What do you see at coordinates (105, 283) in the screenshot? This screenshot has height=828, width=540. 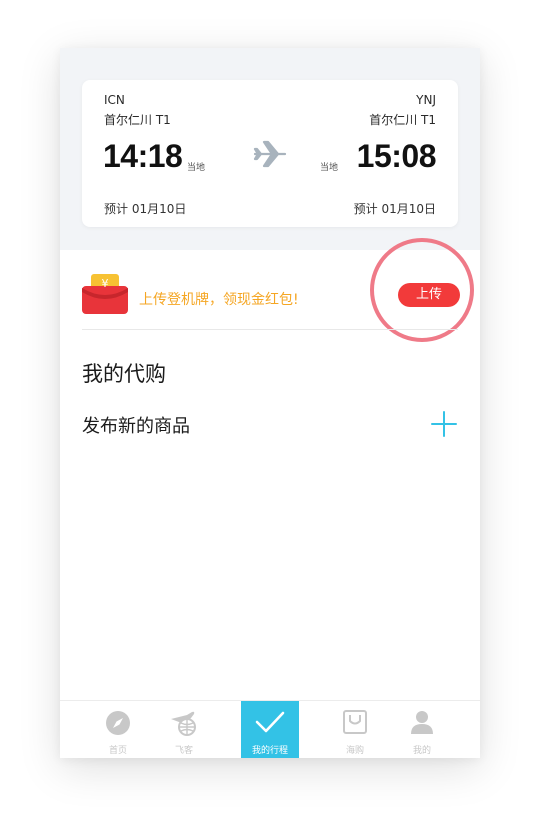 I see `envelope-yen-symbol: ¥` at bounding box center [105, 283].